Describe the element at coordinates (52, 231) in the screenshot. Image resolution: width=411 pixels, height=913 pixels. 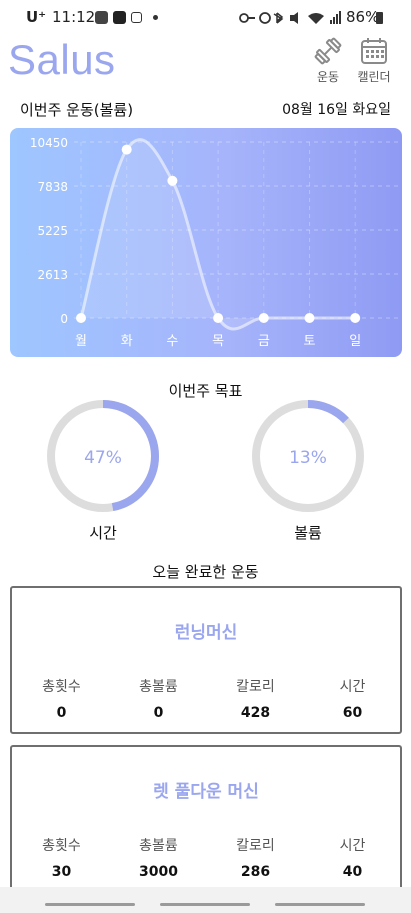
I see `y-tick-label: 5225` at that location.